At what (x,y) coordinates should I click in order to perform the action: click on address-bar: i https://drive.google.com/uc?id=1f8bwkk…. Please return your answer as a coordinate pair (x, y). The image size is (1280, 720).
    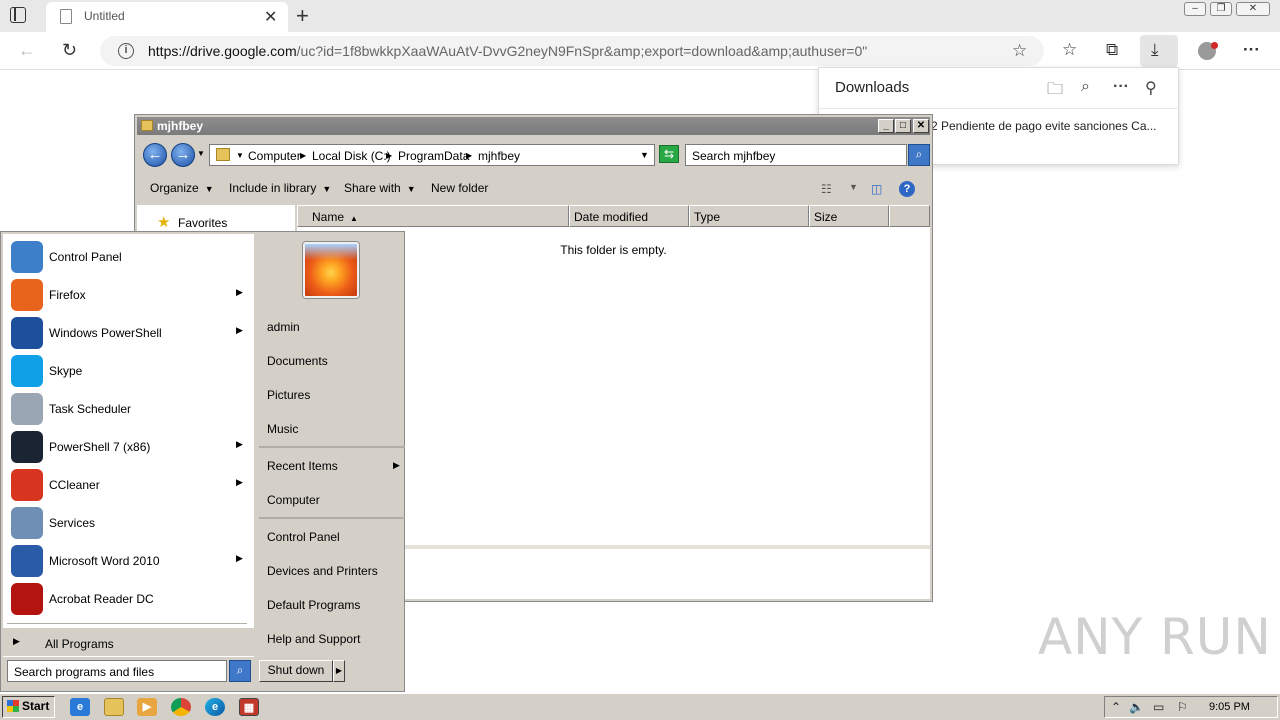
    Looking at the image, I should click on (572, 51).